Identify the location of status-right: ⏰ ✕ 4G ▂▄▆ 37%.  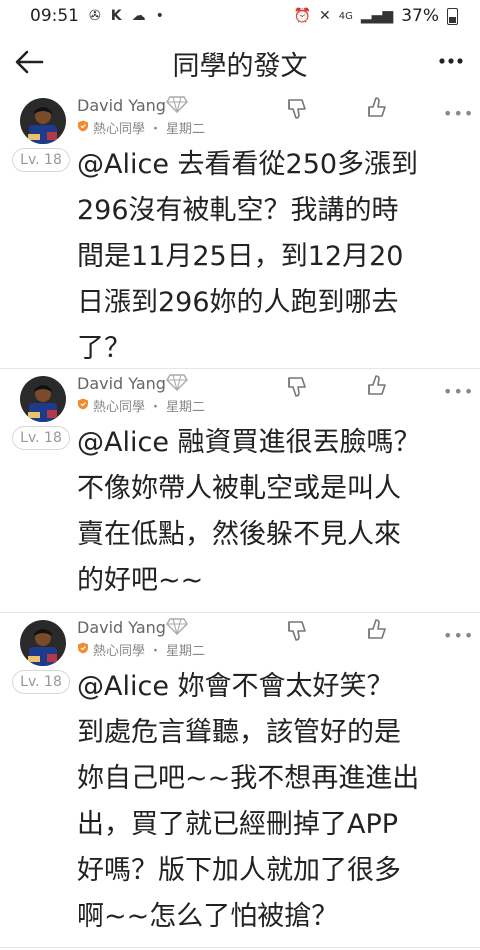
(376, 16).